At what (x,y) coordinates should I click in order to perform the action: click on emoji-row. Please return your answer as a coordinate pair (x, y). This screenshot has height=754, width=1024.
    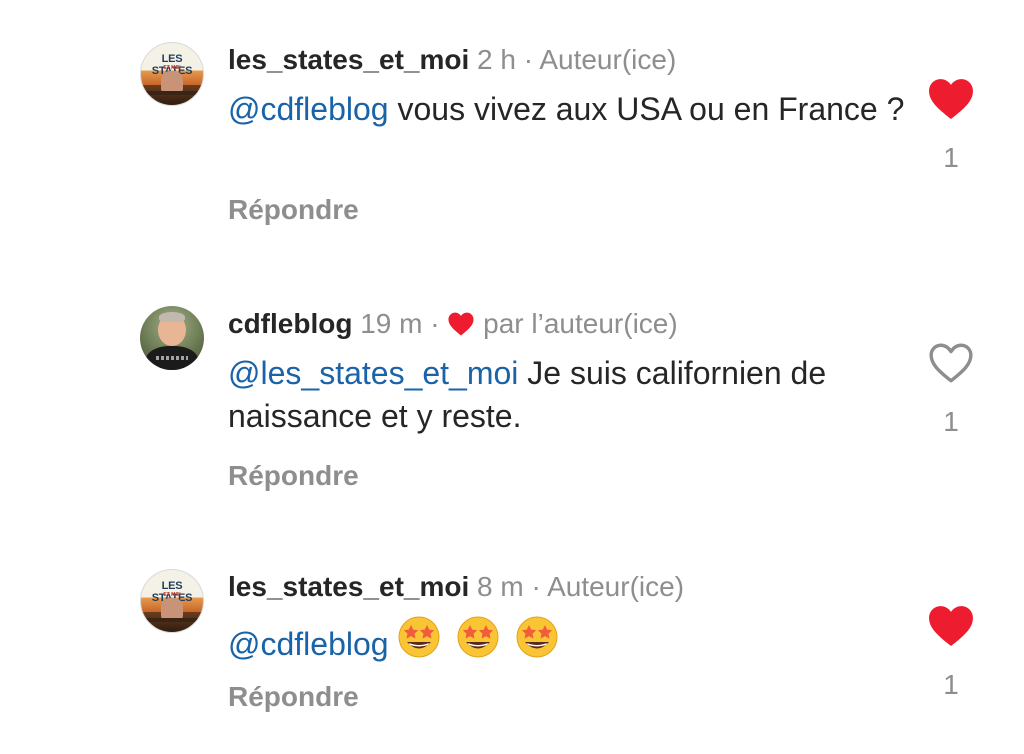
    Looking at the image, I should click on (481, 642).